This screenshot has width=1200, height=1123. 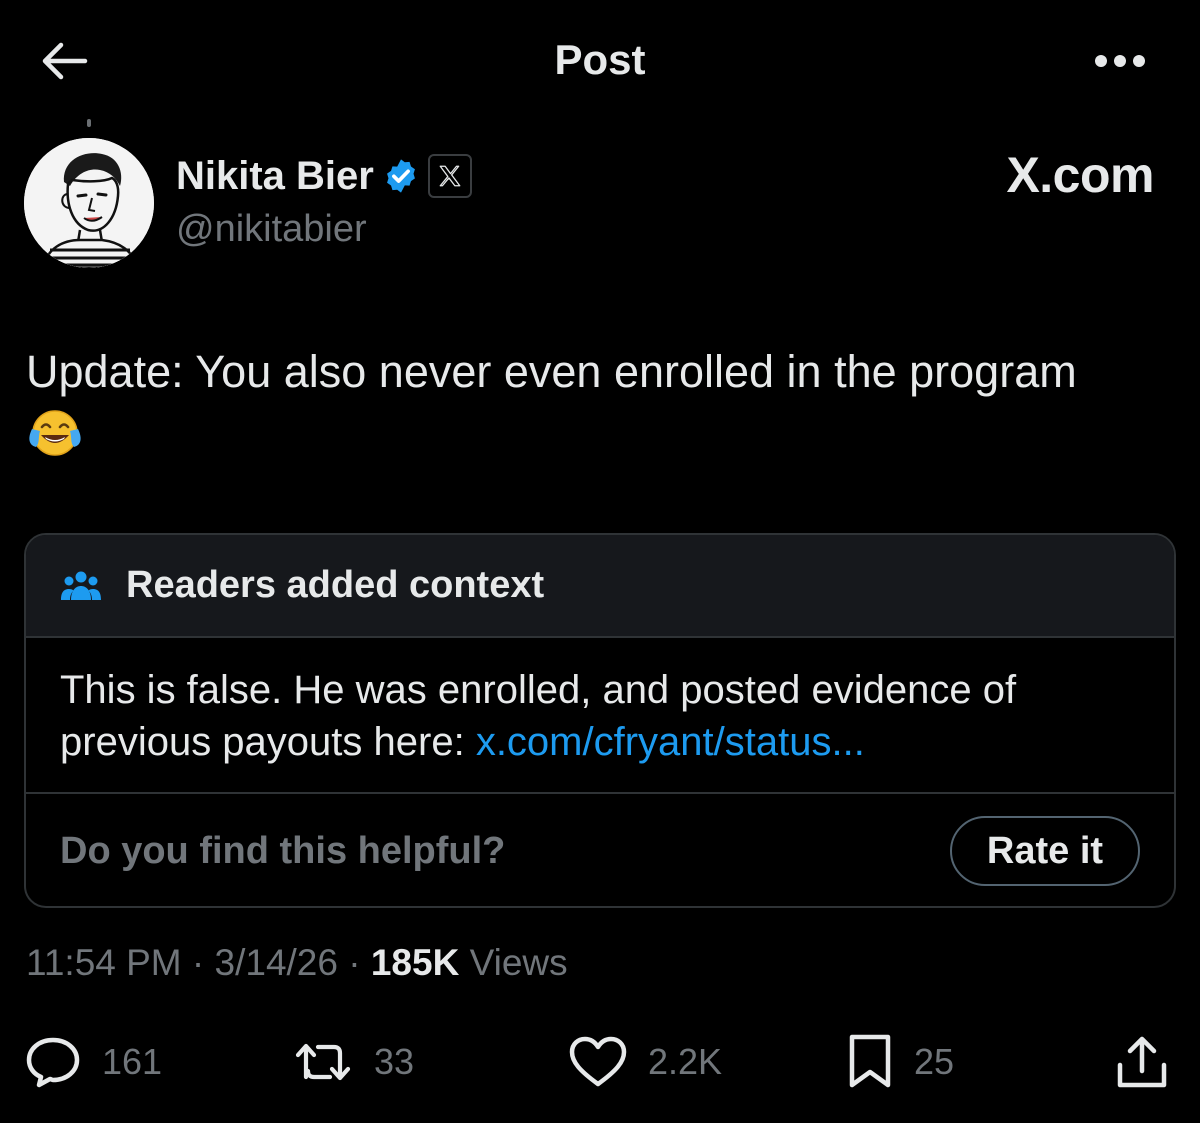 I want to click on author-name-row: Nikita Bier, so click(x=324, y=176).